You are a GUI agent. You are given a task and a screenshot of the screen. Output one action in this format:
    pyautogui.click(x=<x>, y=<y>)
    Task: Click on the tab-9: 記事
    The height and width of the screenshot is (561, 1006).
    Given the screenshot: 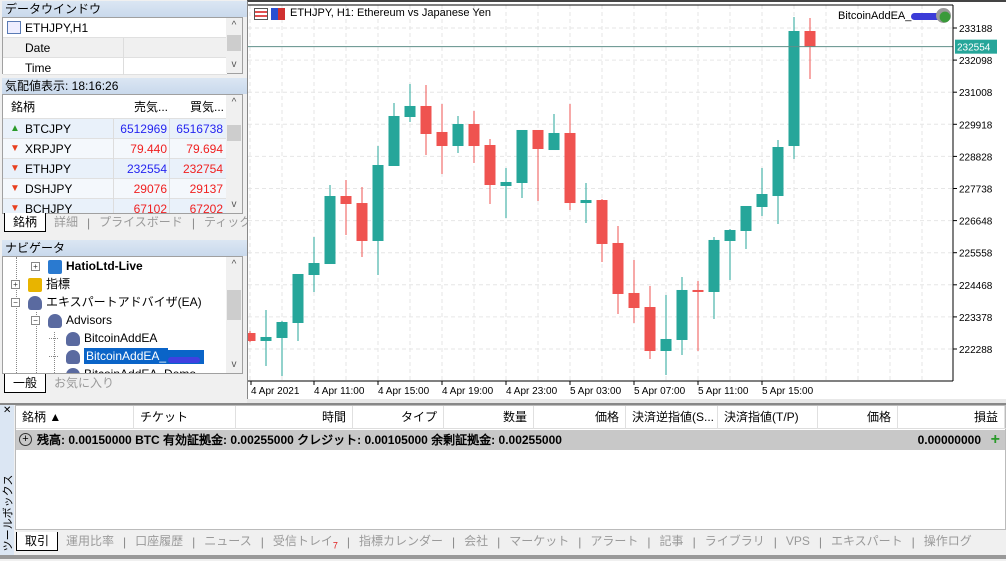 What is the action you would take?
    pyautogui.click(x=672, y=541)
    